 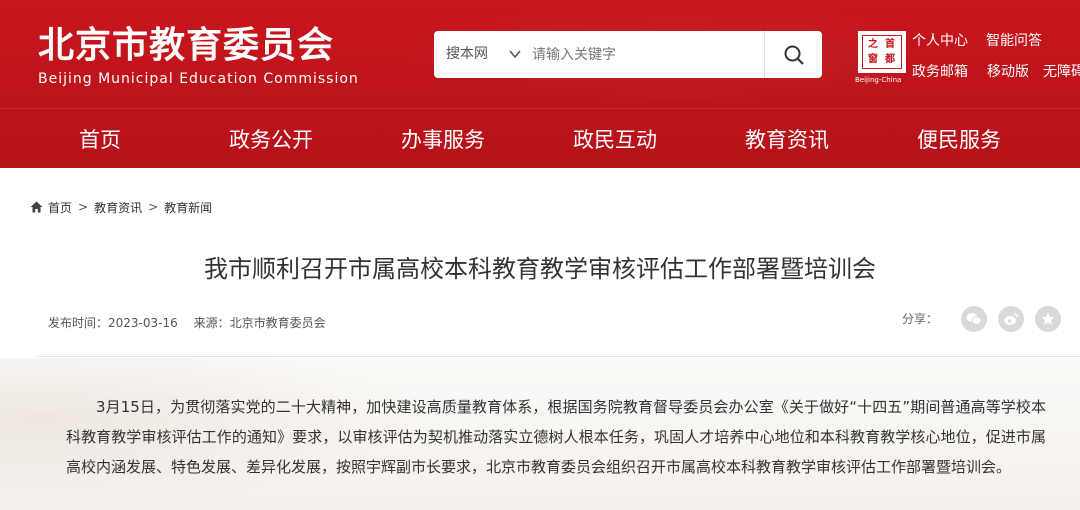 I want to click on star-icon, so click(x=1048, y=318).